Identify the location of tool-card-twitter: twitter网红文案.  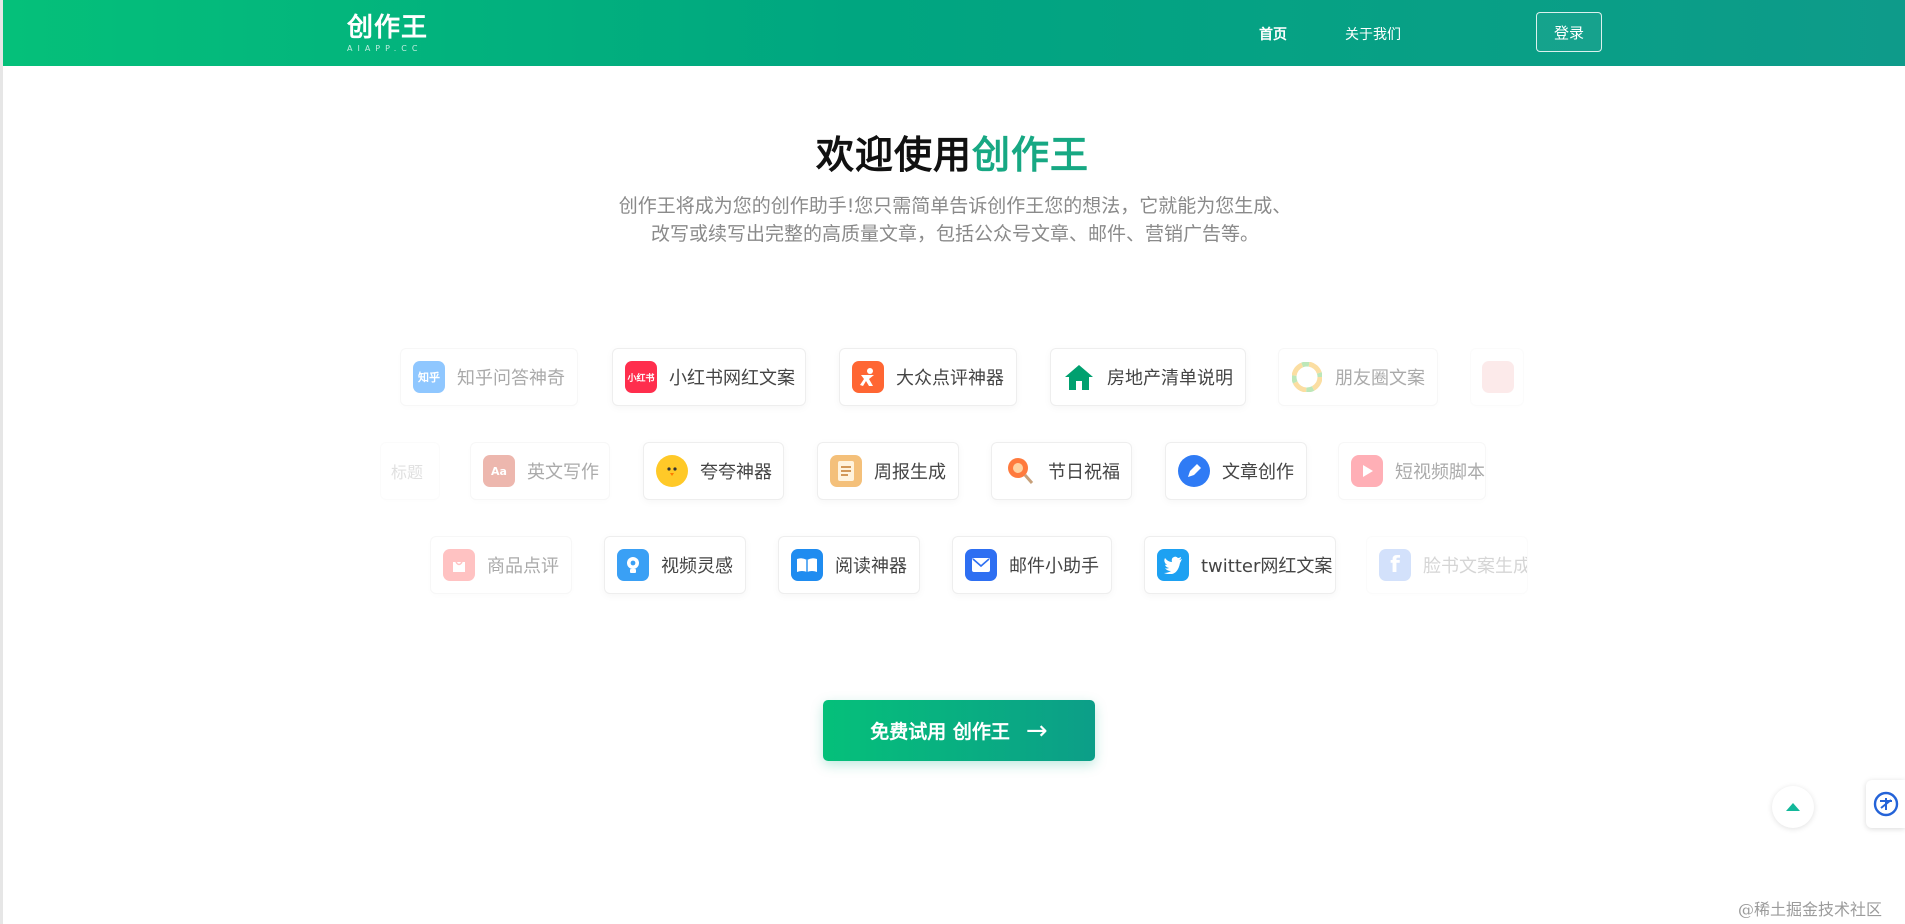
(1240, 565).